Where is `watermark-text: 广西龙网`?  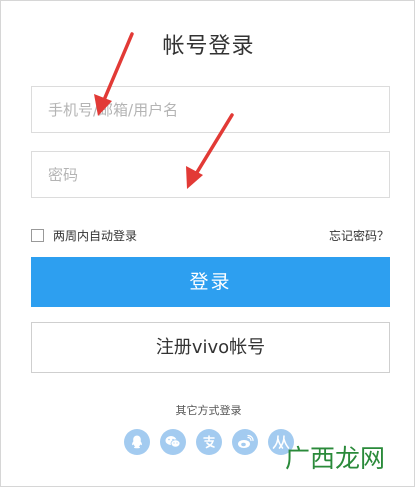
watermark-text: 广西龙网 is located at coordinates (334, 458).